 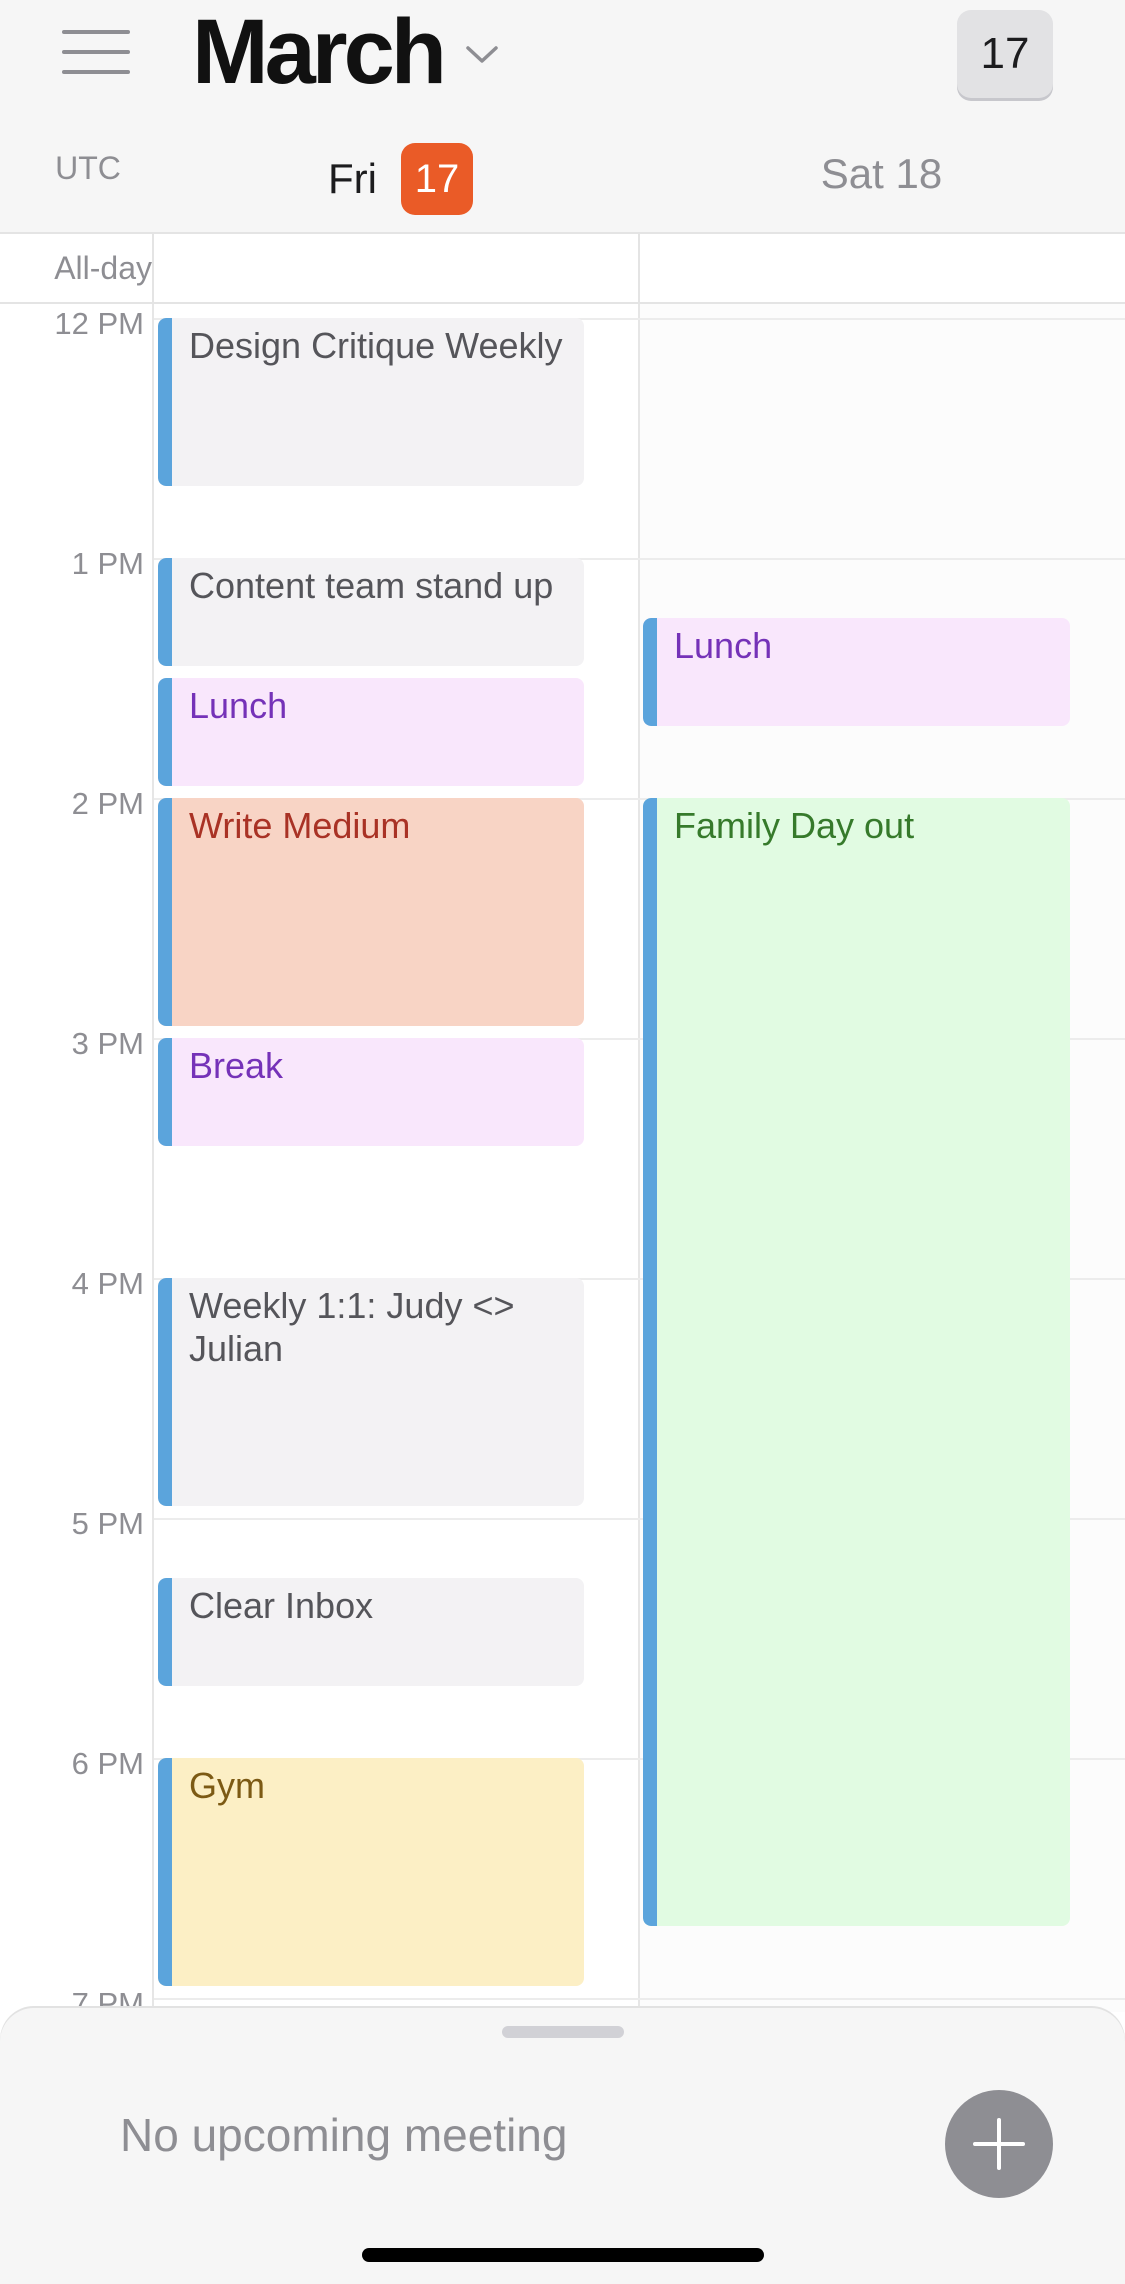 I want to click on event-block-sat: Lunch, so click(x=856, y=672).